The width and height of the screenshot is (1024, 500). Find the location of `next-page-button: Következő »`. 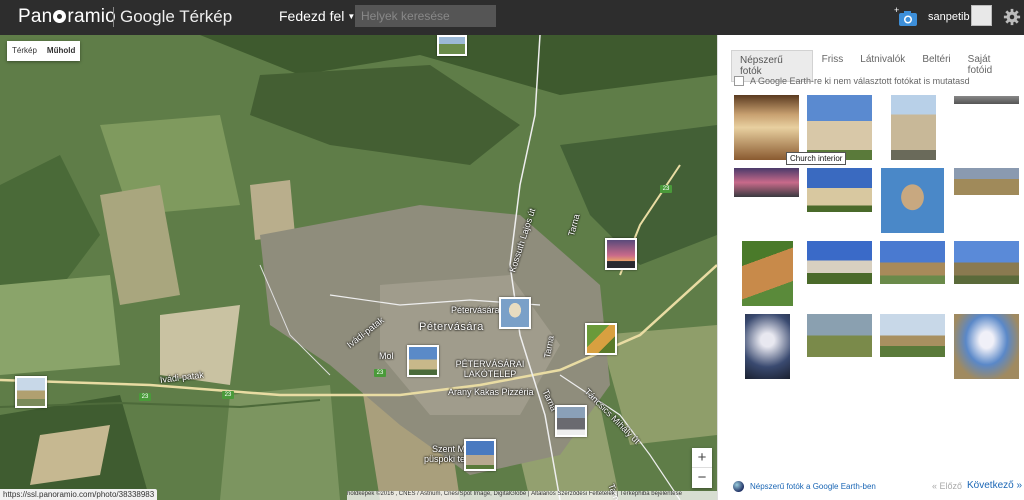

next-page-button: Következő » is located at coordinates (994, 485).